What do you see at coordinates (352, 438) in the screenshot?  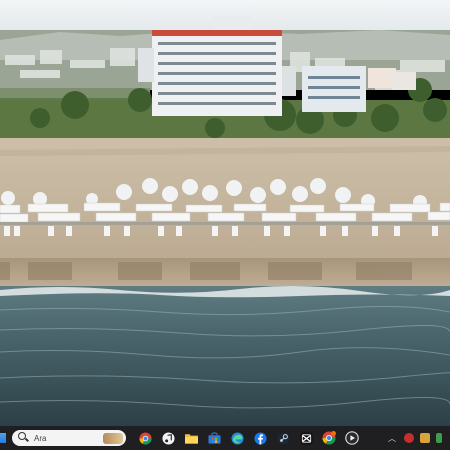 I see `media-player-icon` at bounding box center [352, 438].